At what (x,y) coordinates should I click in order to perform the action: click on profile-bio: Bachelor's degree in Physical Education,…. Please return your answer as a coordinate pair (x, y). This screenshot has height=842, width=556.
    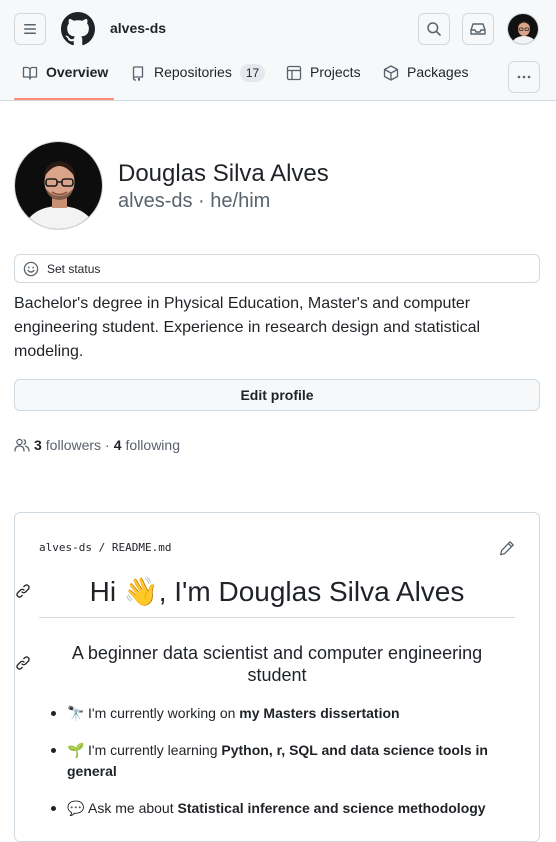
    Looking at the image, I should click on (247, 327).